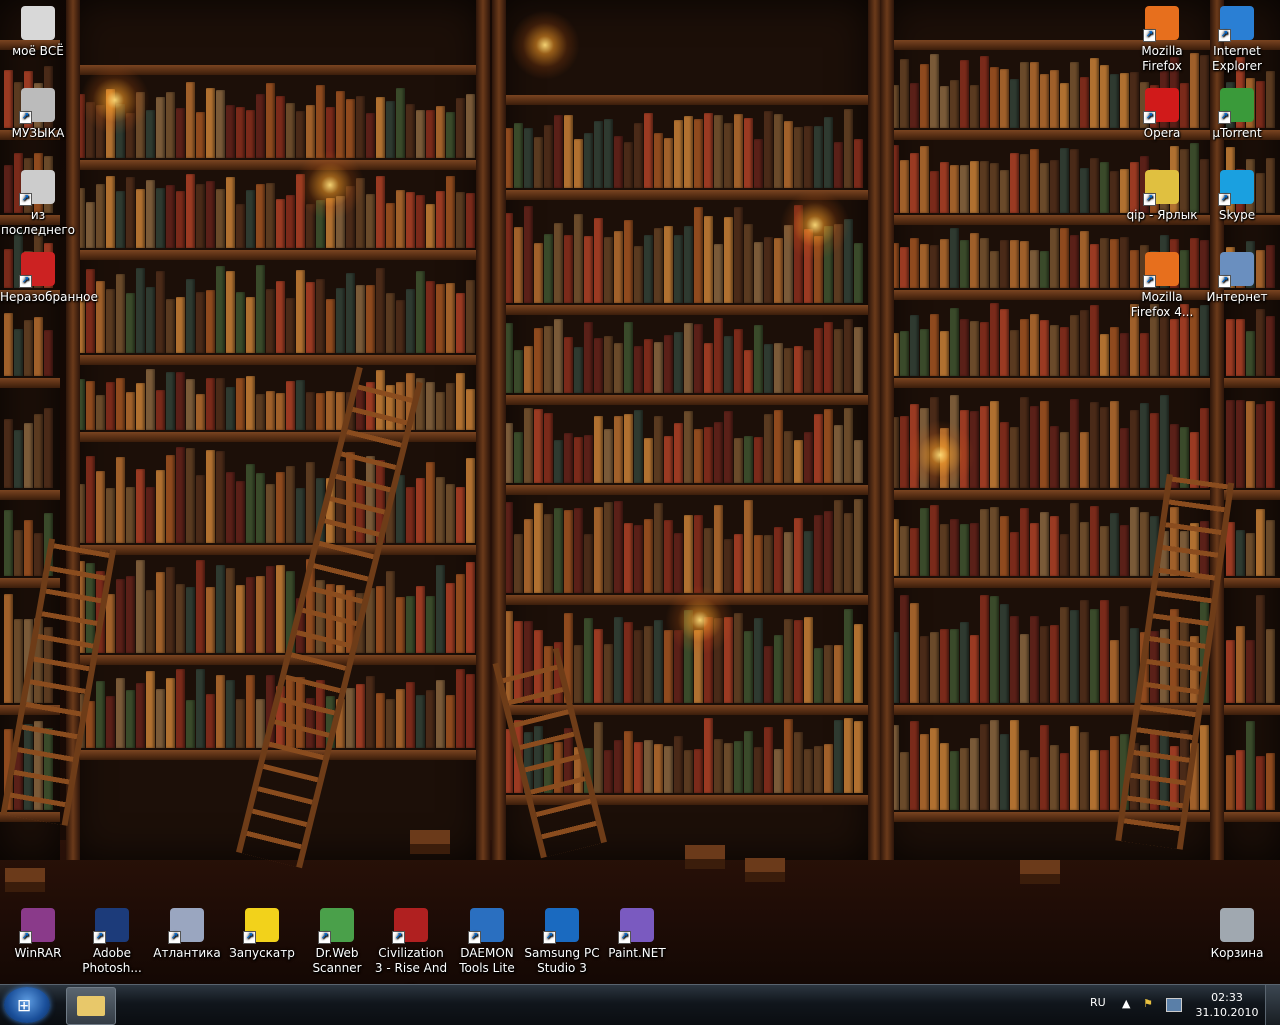 Image resolution: width=1280 pixels, height=1025 pixels. Describe the element at coordinates (38, 23) in the screenshot. I see `folder-document-icon` at that location.